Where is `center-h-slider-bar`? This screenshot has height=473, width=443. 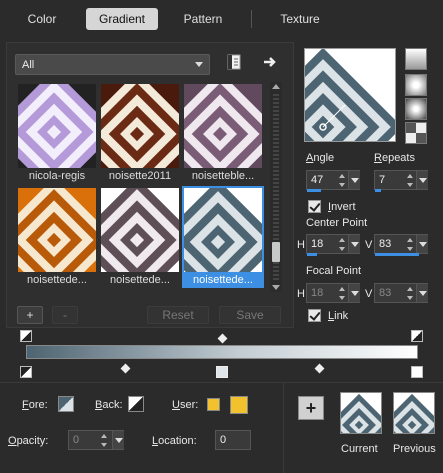 center-h-slider-bar is located at coordinates (312, 254).